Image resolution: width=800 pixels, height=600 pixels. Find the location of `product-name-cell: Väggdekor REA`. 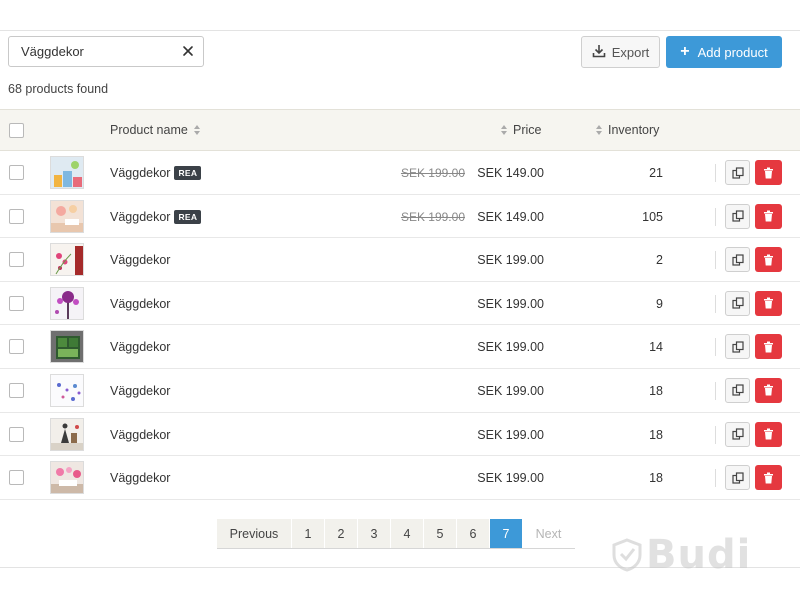

product-name-cell: Väggdekor REA is located at coordinates (156, 216).